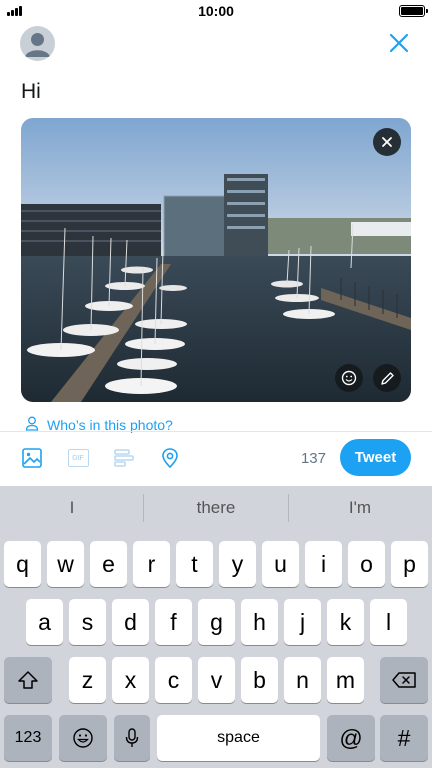 The width and height of the screenshot is (432, 768). I want to click on key-r: r, so click(151, 564).